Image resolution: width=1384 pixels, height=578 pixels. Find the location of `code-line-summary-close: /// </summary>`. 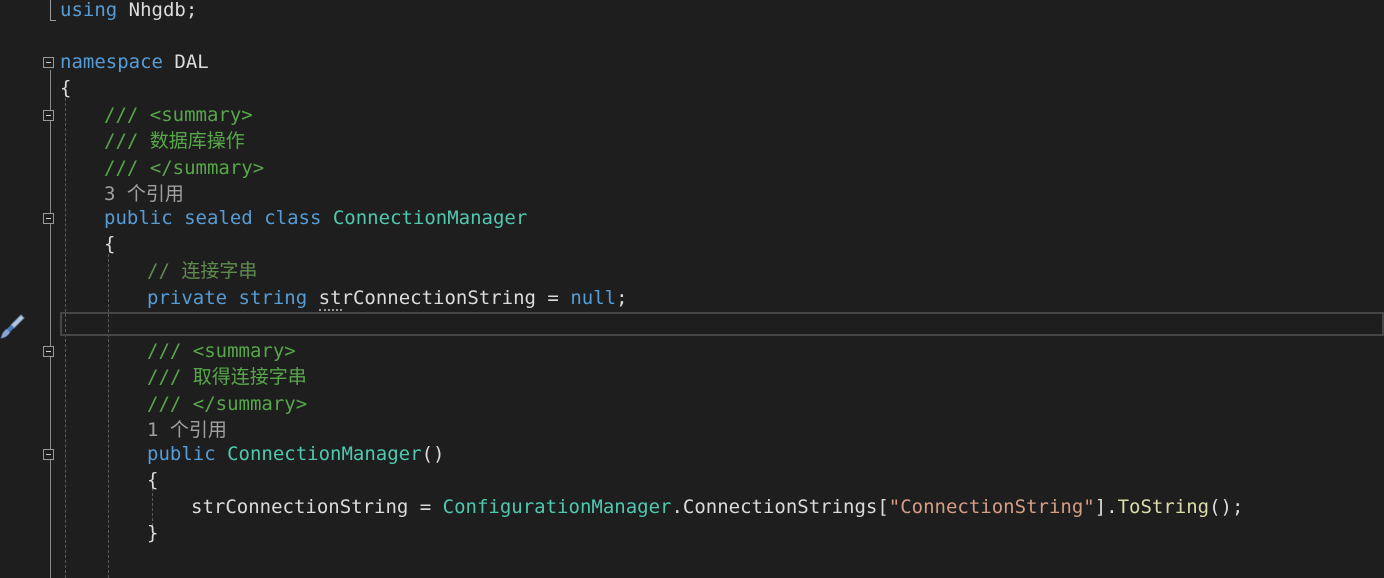

code-line-summary-close: /// </summary> is located at coordinates (184, 168).